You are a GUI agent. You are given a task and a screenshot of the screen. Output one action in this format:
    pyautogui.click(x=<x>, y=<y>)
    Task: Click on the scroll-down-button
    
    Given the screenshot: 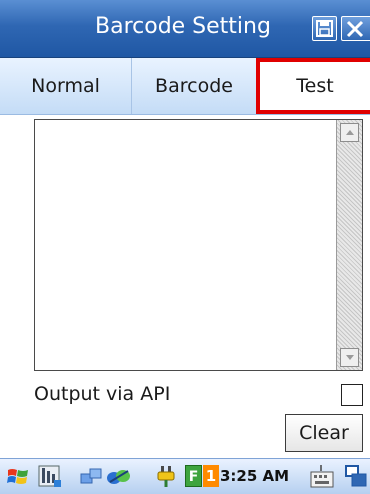 What is the action you would take?
    pyautogui.click(x=349, y=357)
    